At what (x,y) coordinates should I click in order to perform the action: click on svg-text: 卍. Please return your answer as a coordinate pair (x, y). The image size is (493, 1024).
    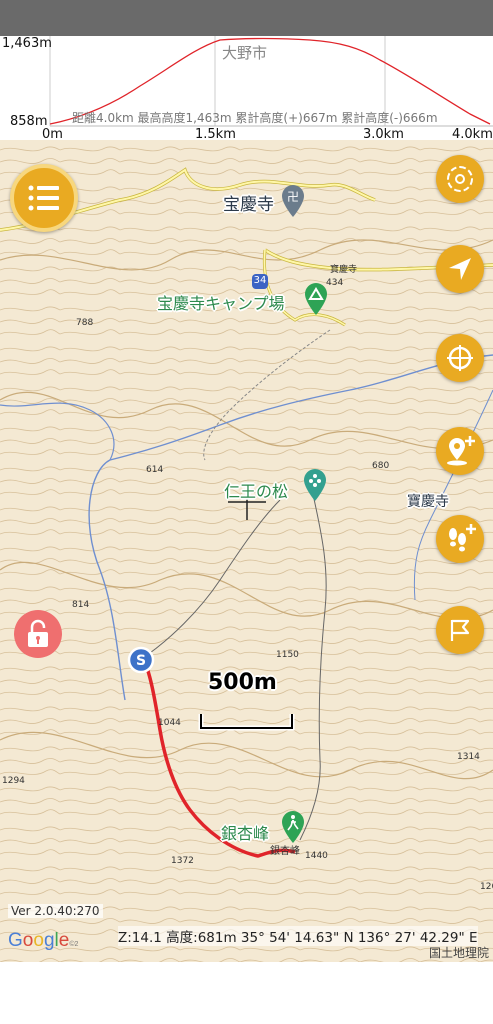
    Looking at the image, I should click on (293, 197).